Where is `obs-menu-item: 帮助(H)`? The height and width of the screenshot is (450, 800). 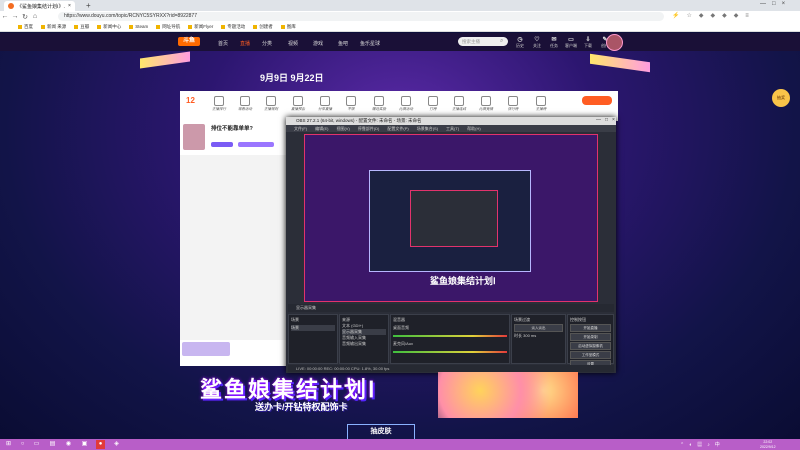 obs-menu-item: 帮助(H) is located at coordinates (474, 128).